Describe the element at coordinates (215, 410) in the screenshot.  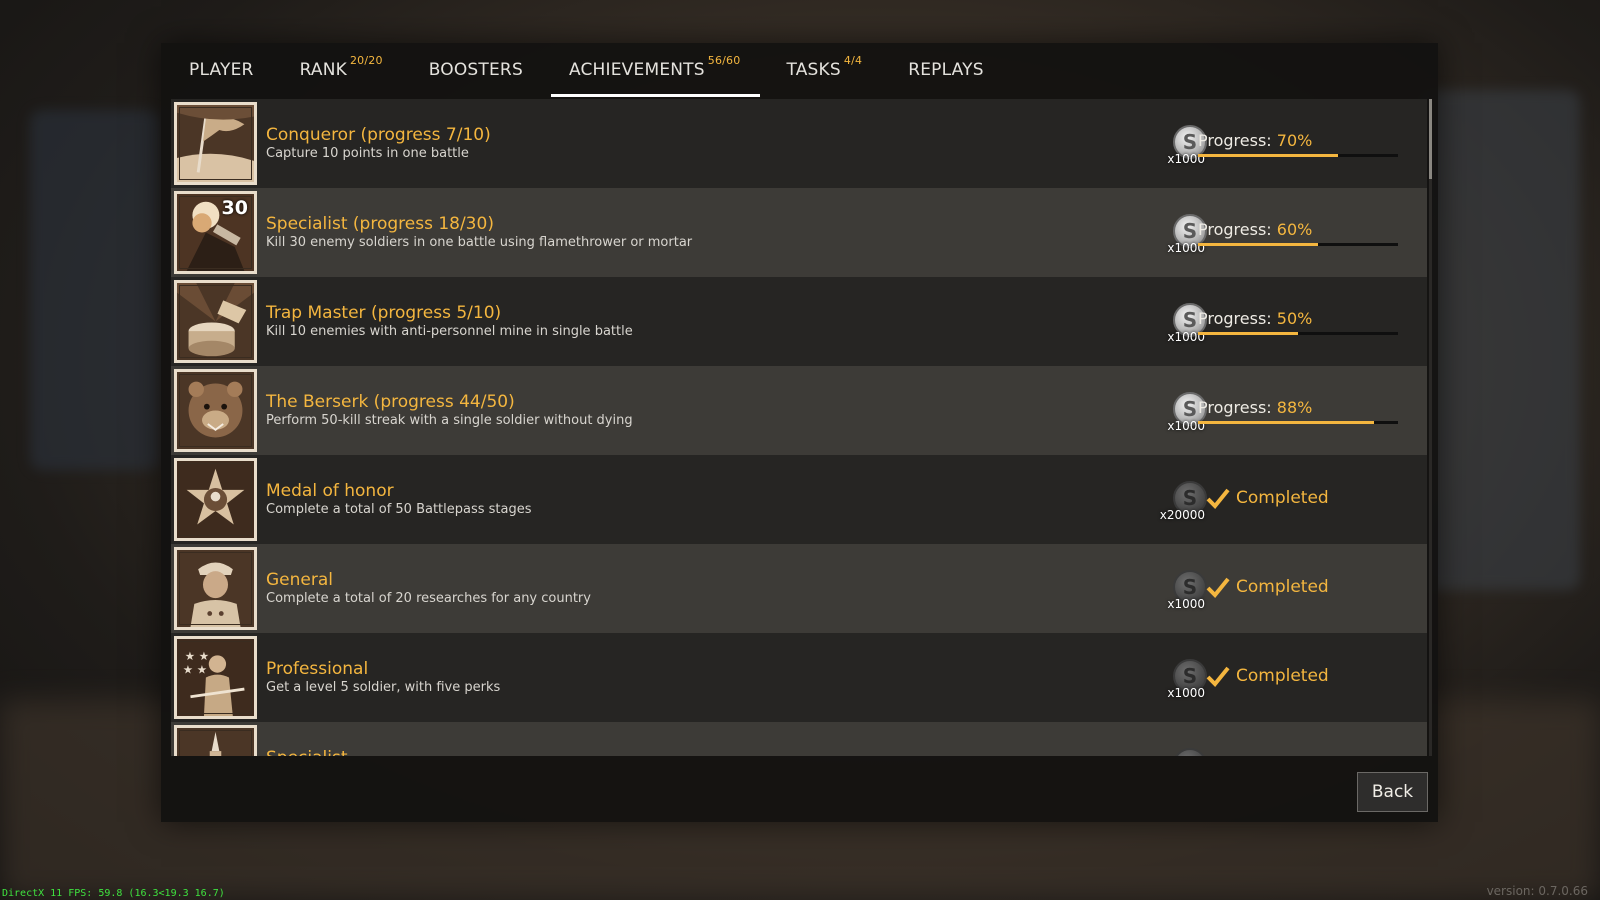
I see `bear-icon` at that location.